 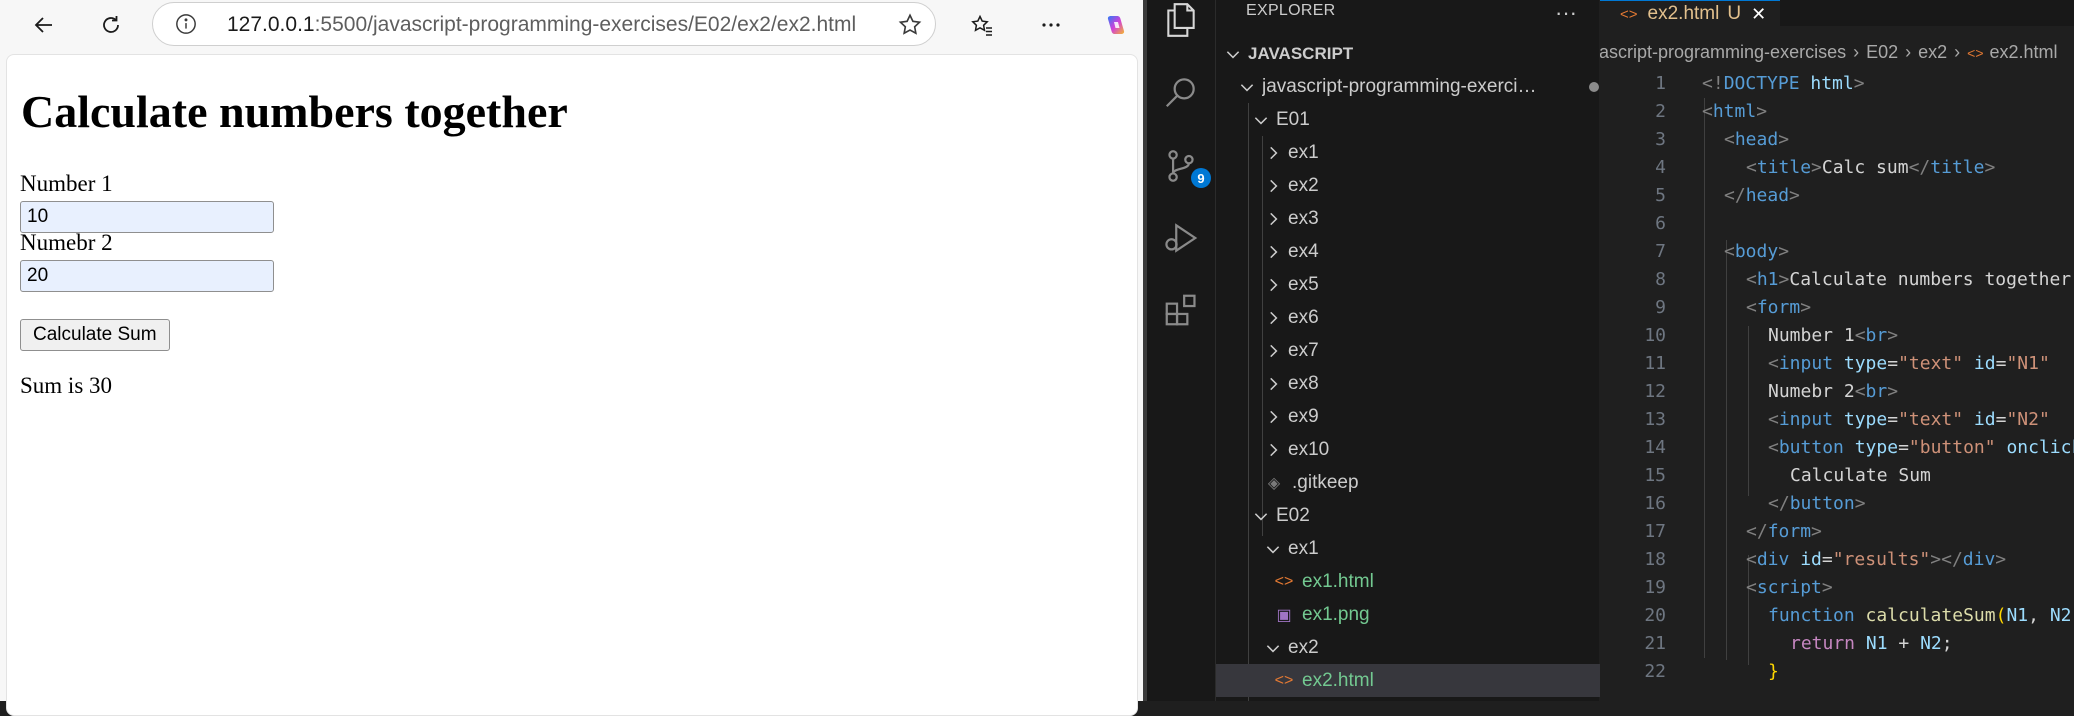 I want to click on tree-label: E02, so click(x=1293, y=515).